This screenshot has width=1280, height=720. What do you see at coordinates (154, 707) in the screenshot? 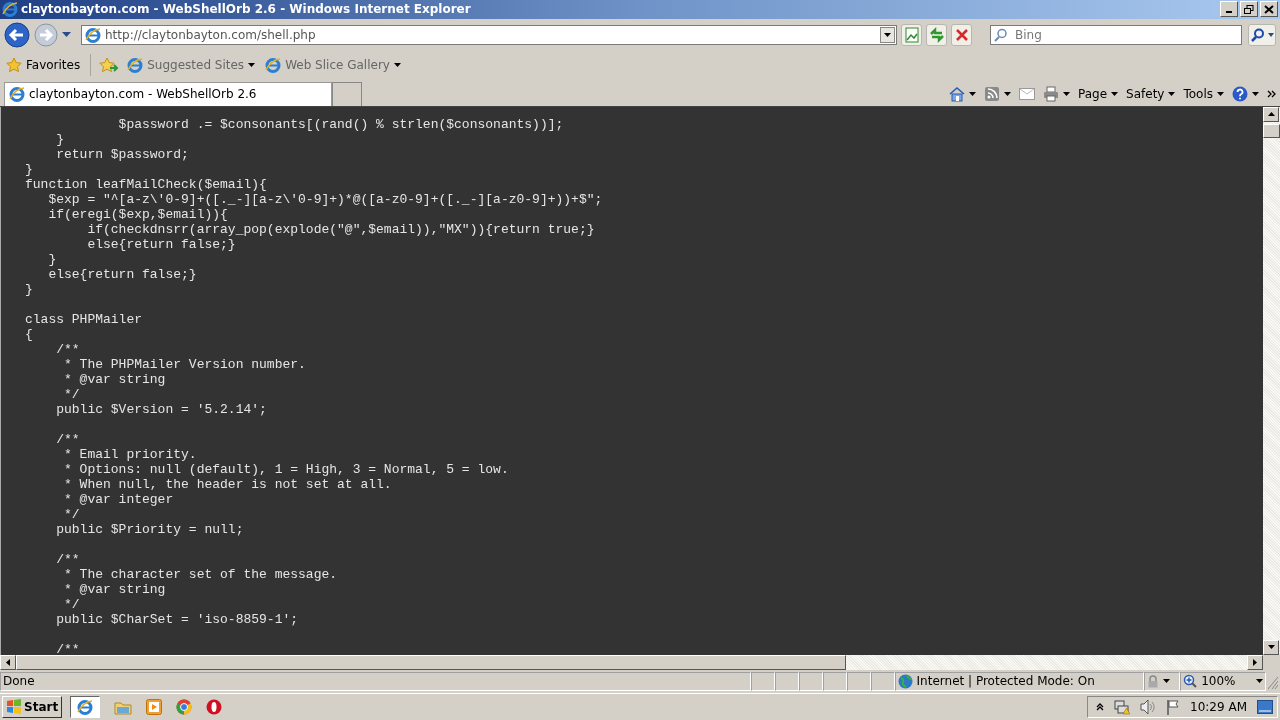
I see `play-icon` at bounding box center [154, 707].